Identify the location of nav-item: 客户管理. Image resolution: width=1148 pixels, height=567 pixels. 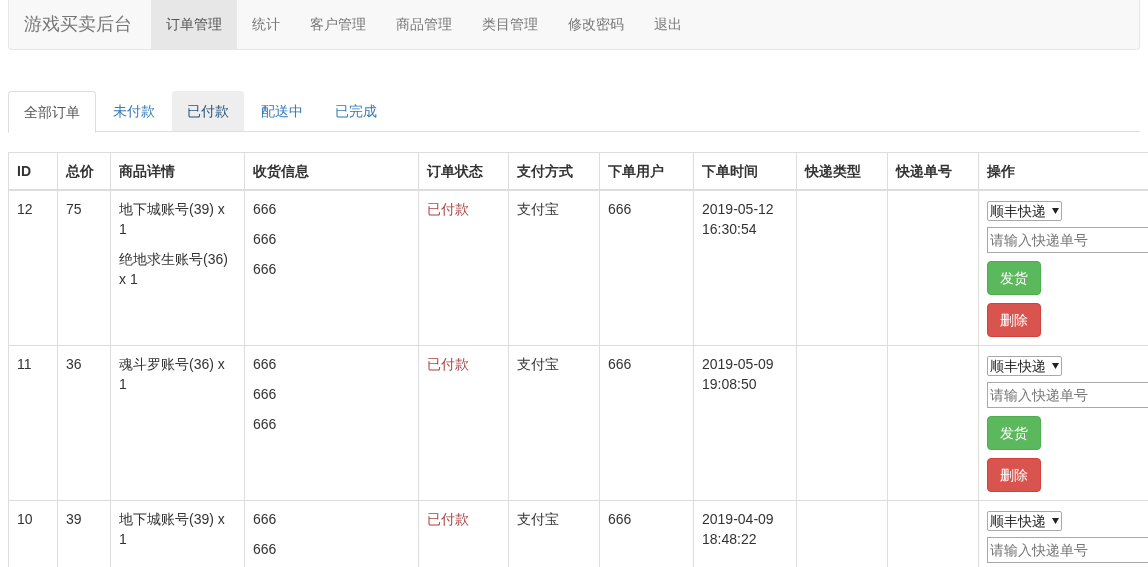
(338, 24).